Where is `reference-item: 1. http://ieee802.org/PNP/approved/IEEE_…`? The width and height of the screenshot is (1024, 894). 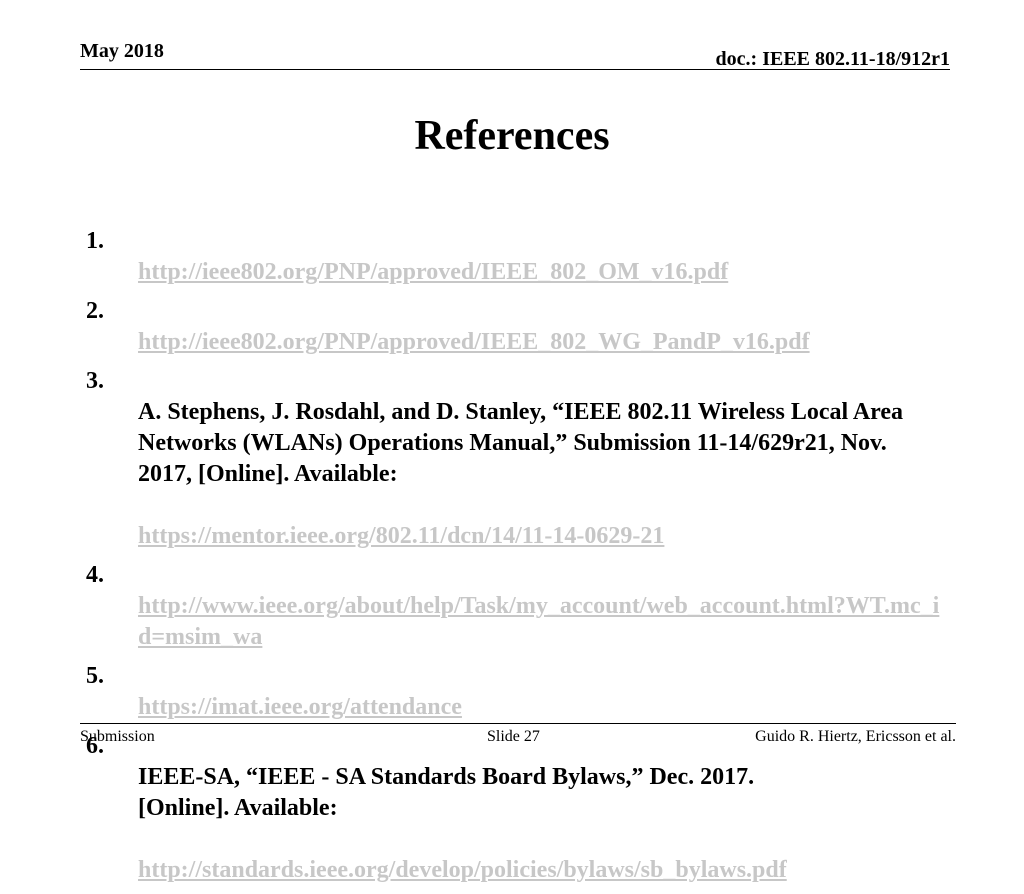 reference-item: 1. http://ieee802.org/PNP/approved/IEEE_… is located at coordinates (516, 257).